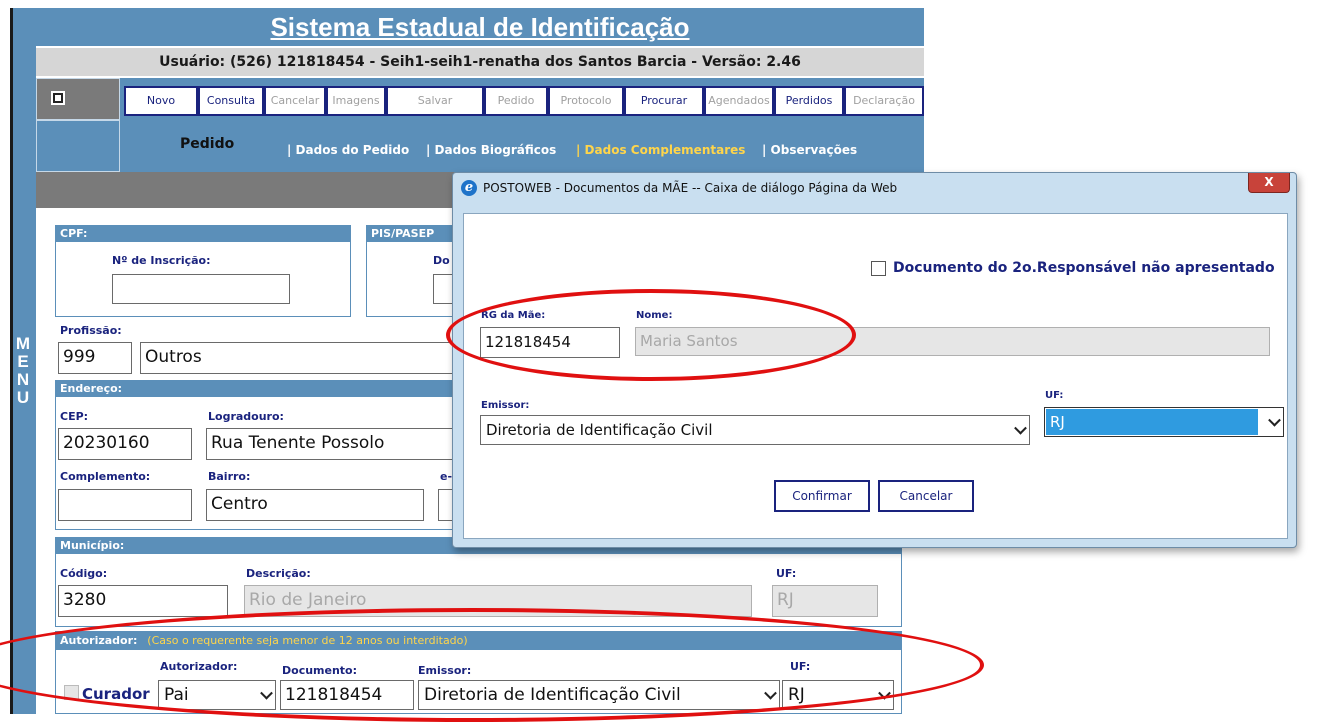 This screenshot has width=1327, height=722. Describe the element at coordinates (445, 670) in the screenshot. I see `emissor-label: Emissor:` at that location.